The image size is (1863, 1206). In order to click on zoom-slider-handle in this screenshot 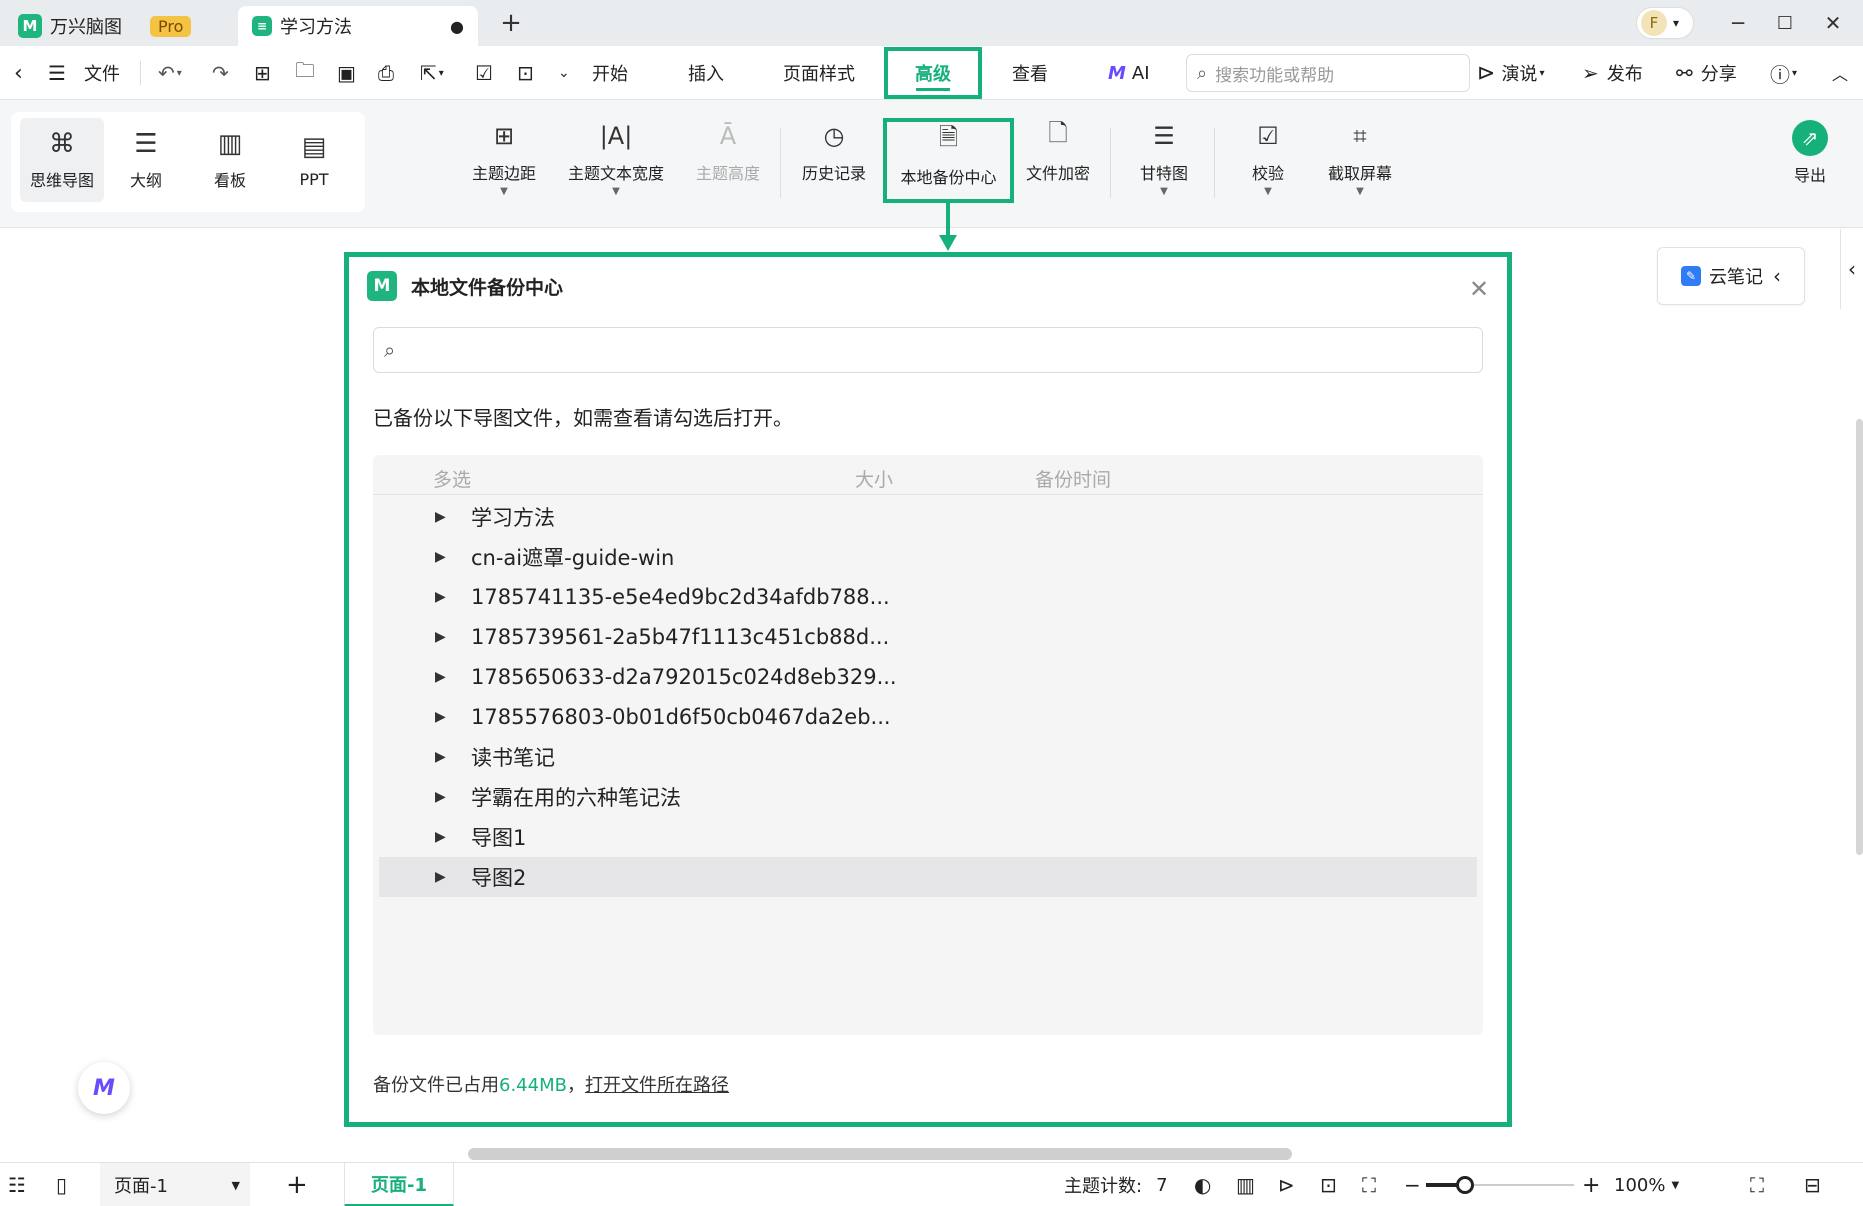, I will do `click(1465, 1185)`.